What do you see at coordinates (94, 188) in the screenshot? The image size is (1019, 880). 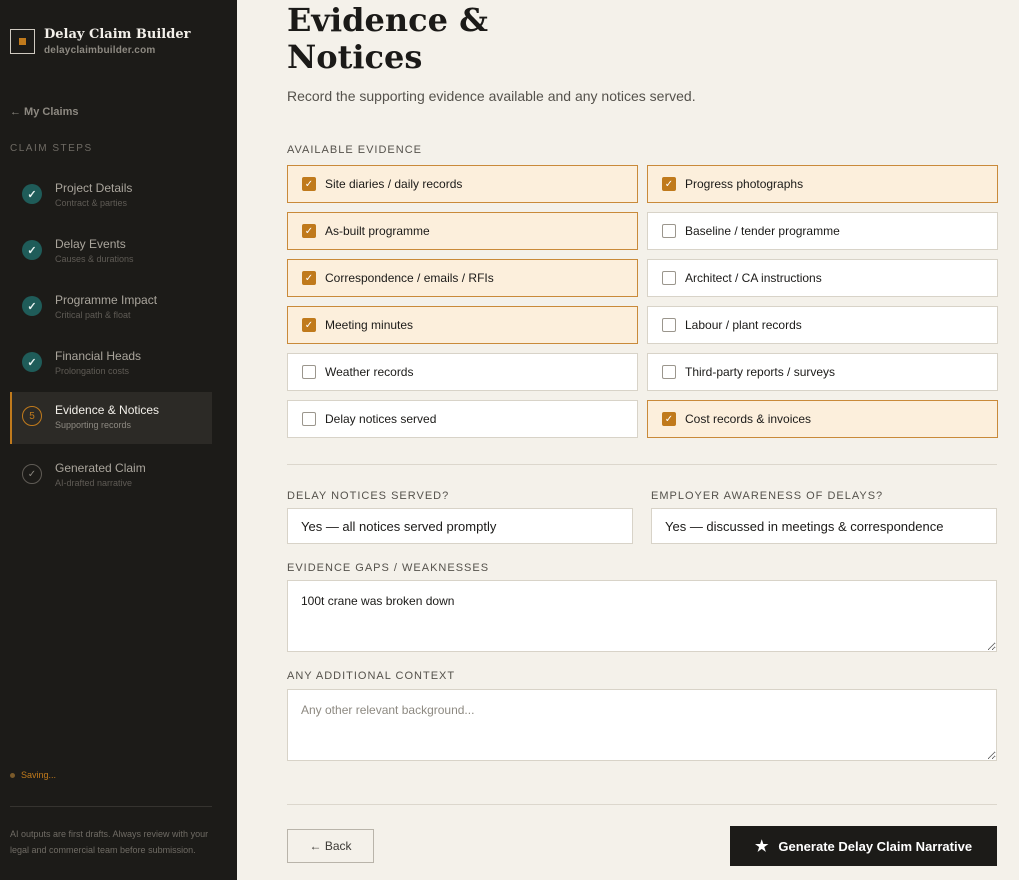 I see `step-title: Project Details` at bounding box center [94, 188].